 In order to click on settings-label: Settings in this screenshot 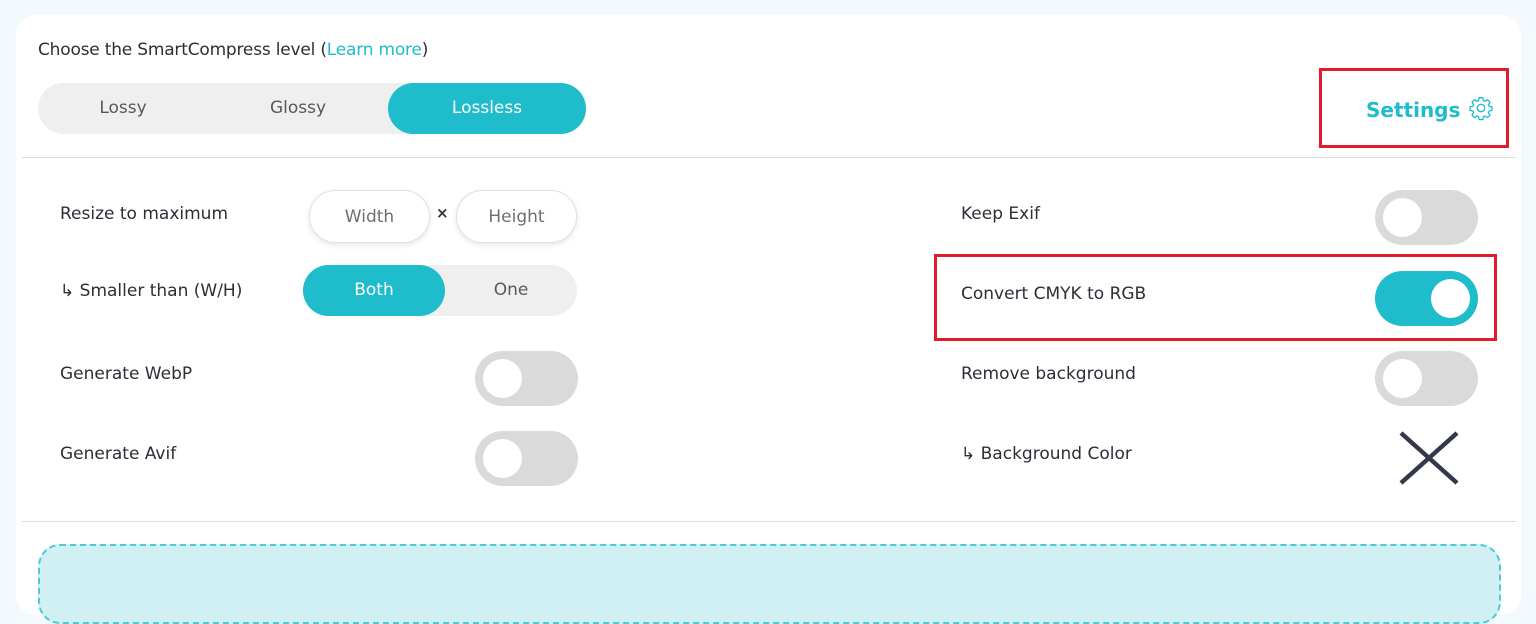, I will do `click(1413, 110)`.